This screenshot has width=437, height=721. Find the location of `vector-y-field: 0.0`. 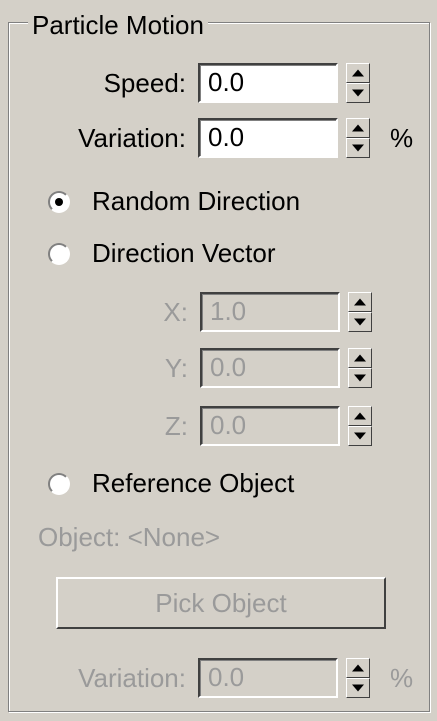

vector-y-field: 0.0 is located at coordinates (270, 368).